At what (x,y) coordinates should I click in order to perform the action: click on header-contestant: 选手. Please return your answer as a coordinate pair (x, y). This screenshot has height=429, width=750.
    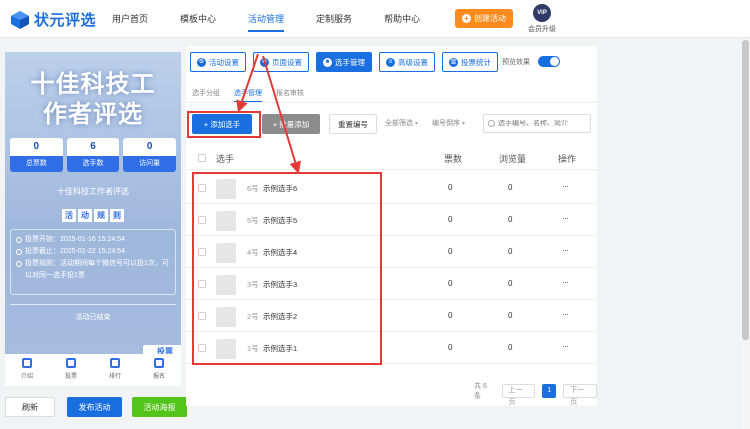
    Looking at the image, I should click on (225, 159).